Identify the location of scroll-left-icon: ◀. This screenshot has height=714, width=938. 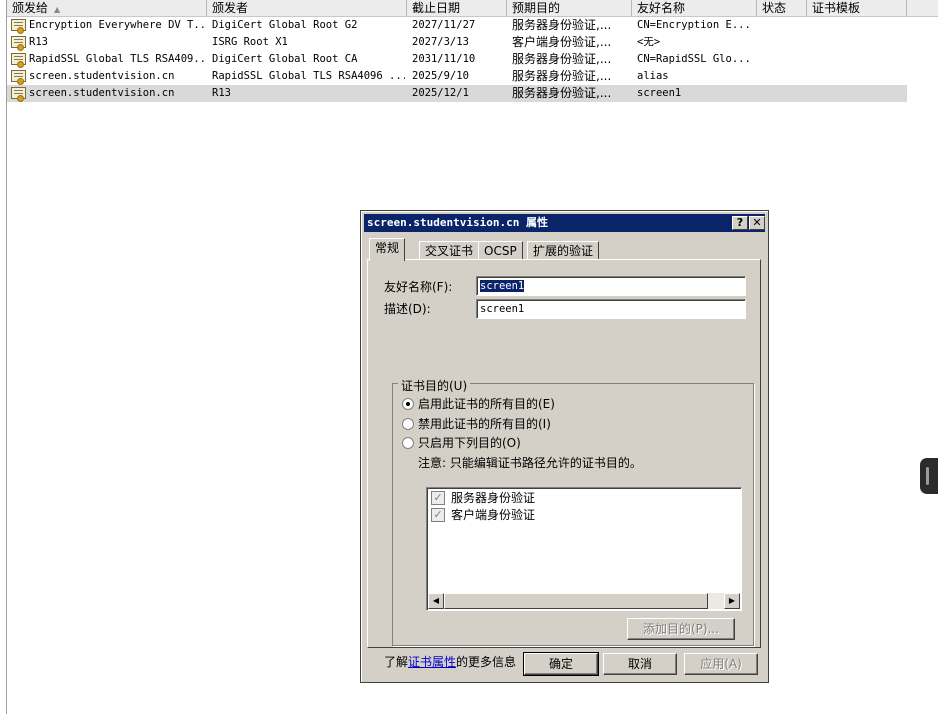
(436, 601).